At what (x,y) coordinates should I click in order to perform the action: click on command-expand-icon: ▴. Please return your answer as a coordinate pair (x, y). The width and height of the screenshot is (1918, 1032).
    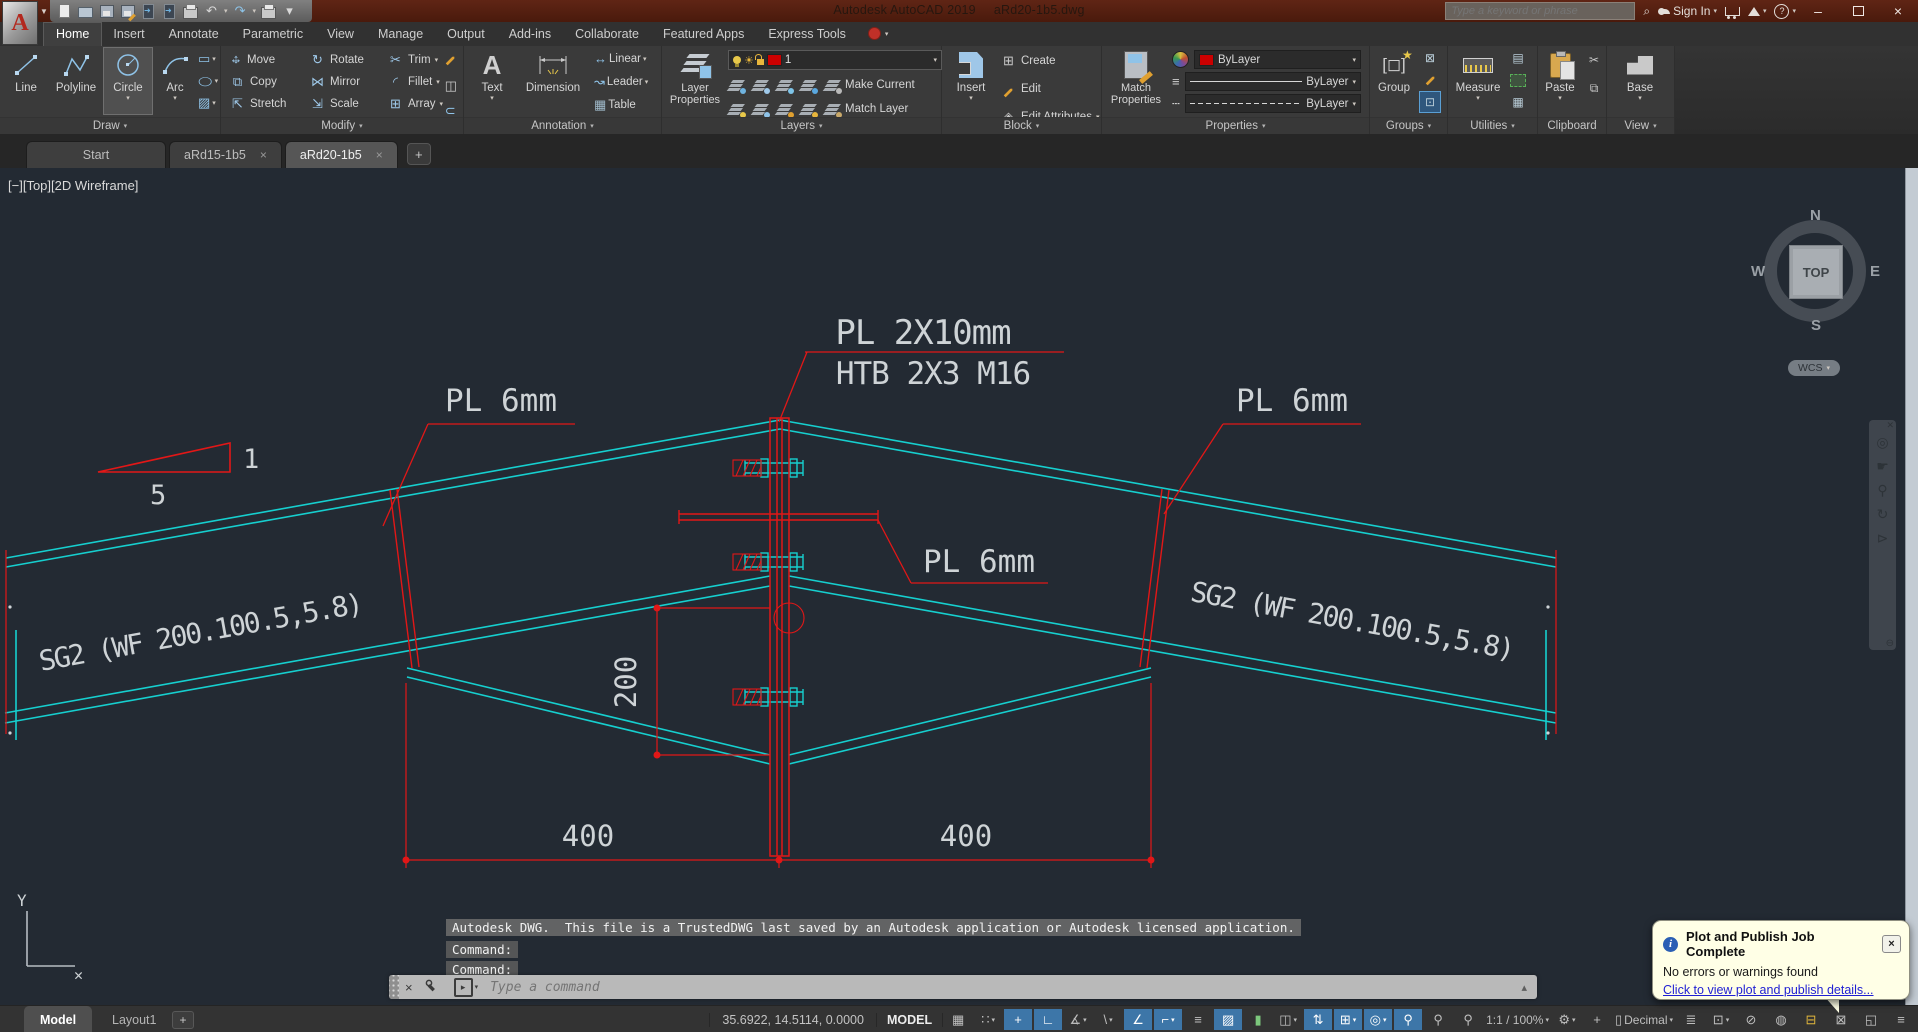
    Looking at the image, I should click on (1524, 987).